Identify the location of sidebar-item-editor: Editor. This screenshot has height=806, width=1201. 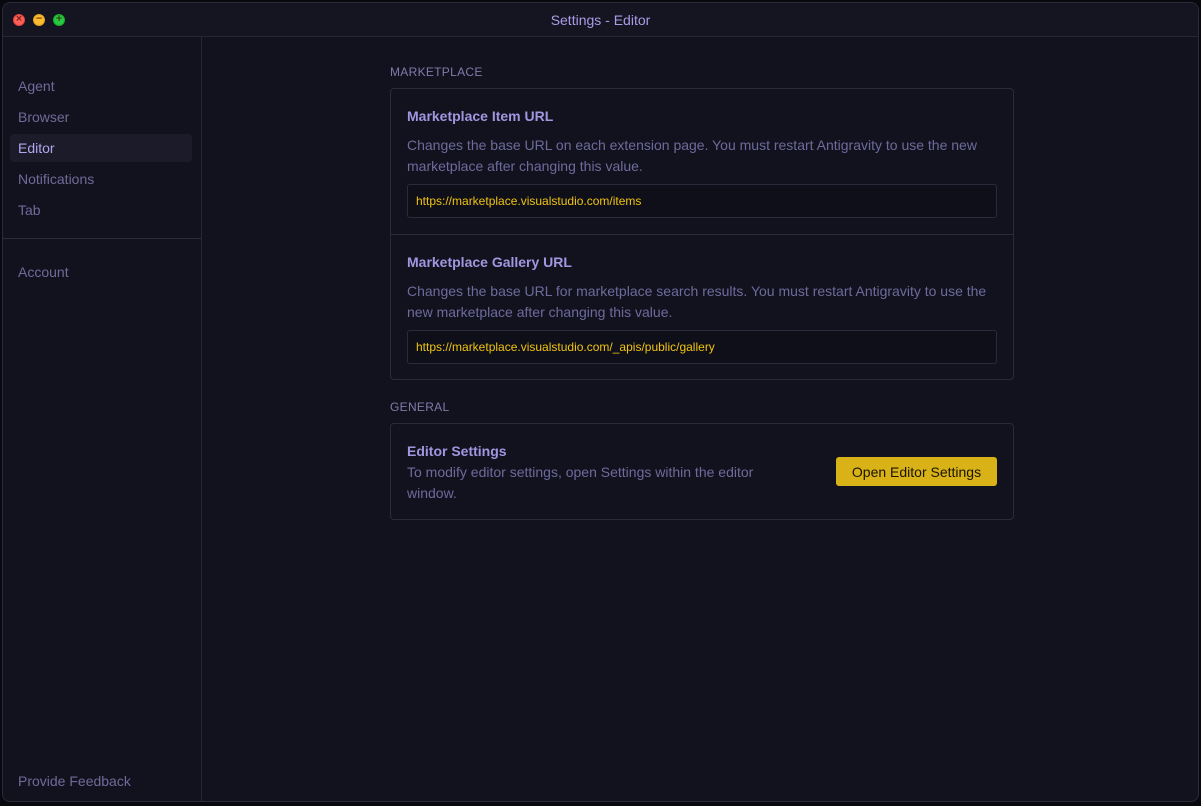
(101, 148).